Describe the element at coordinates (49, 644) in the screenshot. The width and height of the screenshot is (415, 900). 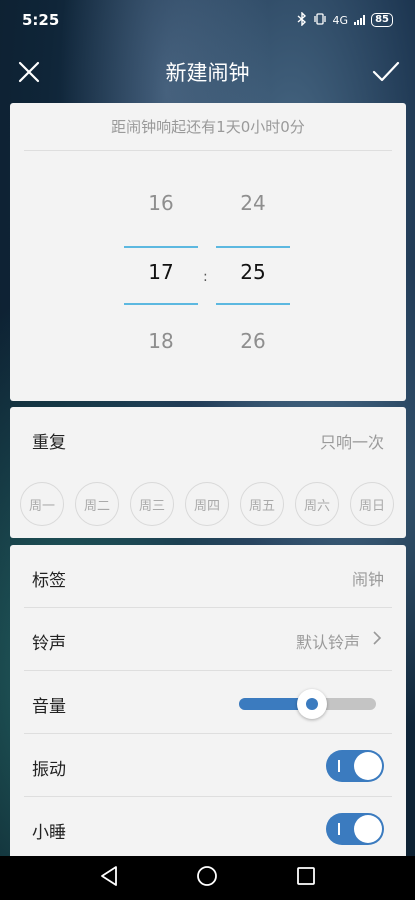
I see `ringtone-label: 铃声` at that location.